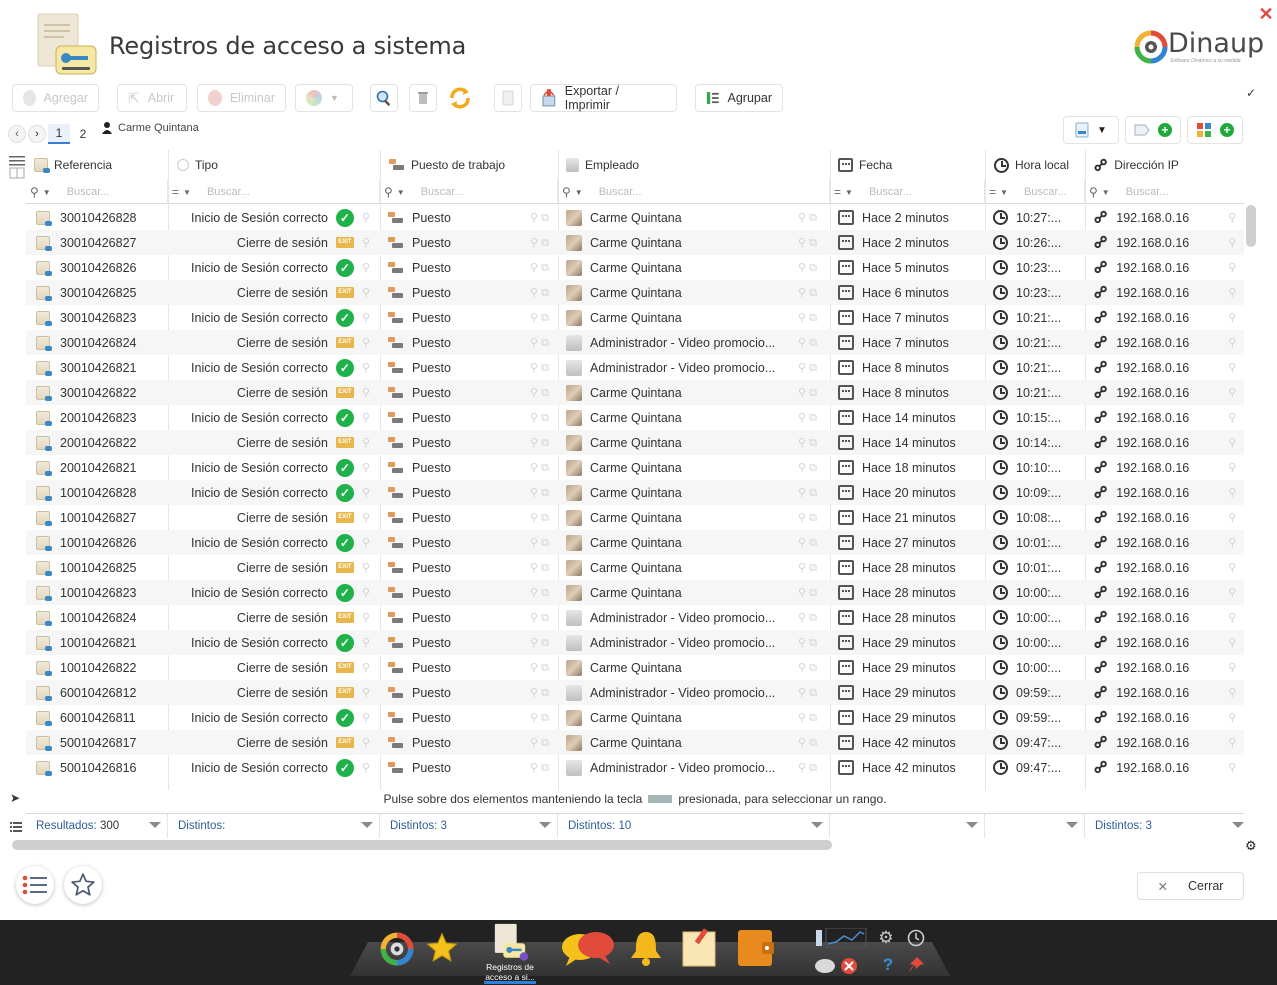 The width and height of the screenshot is (1277, 985). Describe the element at coordinates (55, 98) in the screenshot. I see `add-button: Agregar` at that location.